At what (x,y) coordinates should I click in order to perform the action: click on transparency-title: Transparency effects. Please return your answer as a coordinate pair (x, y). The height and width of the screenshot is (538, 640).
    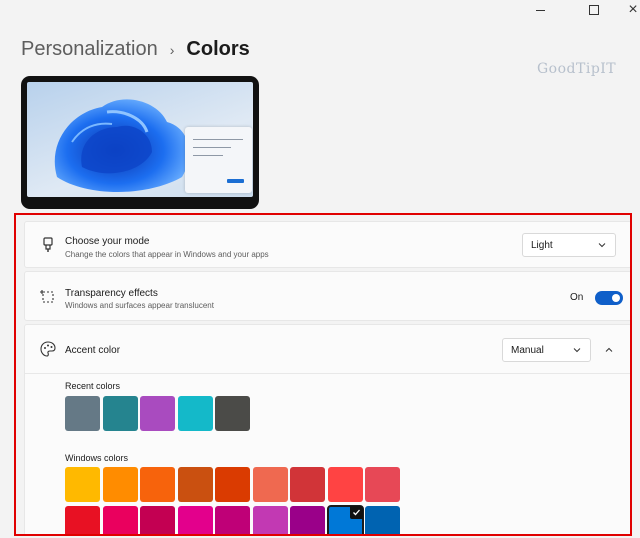
    Looking at the image, I should click on (111, 293).